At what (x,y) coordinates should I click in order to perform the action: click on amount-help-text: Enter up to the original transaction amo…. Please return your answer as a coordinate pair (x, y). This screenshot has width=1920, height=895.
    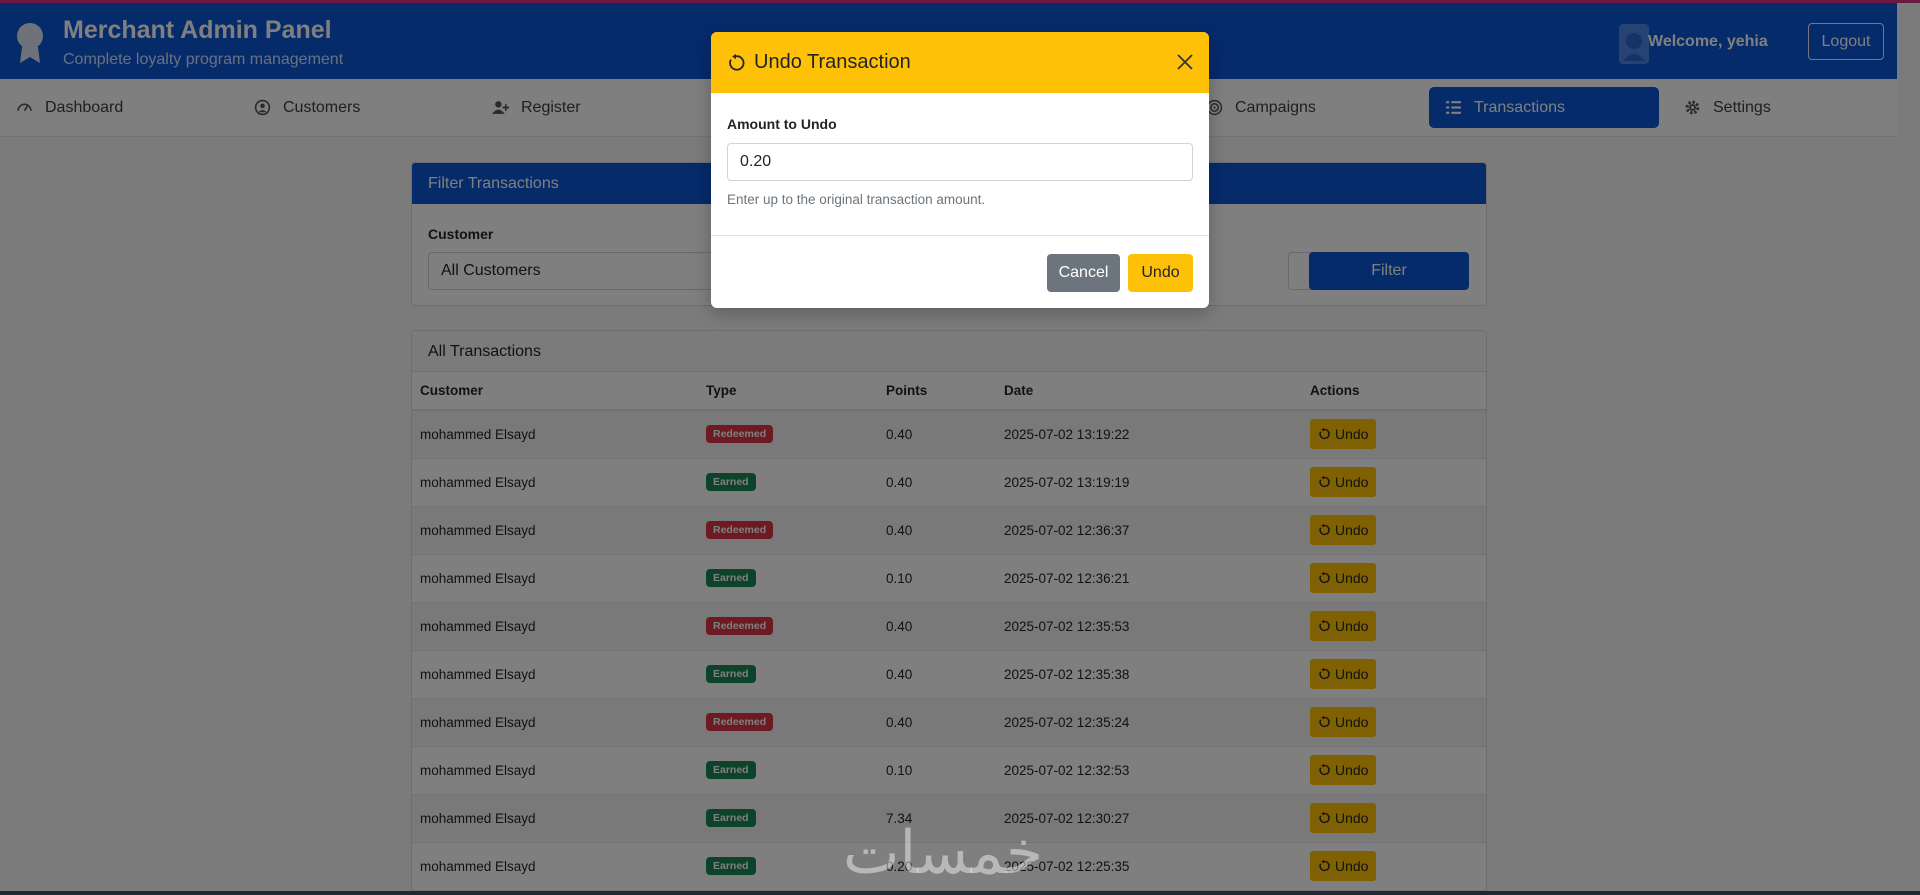
    Looking at the image, I should click on (856, 199).